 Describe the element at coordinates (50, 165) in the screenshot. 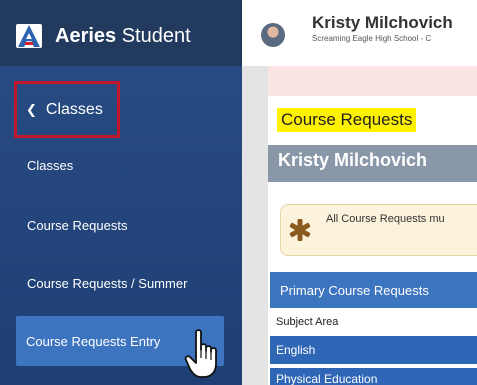

I see `sidebar-item-classes: Classes` at that location.